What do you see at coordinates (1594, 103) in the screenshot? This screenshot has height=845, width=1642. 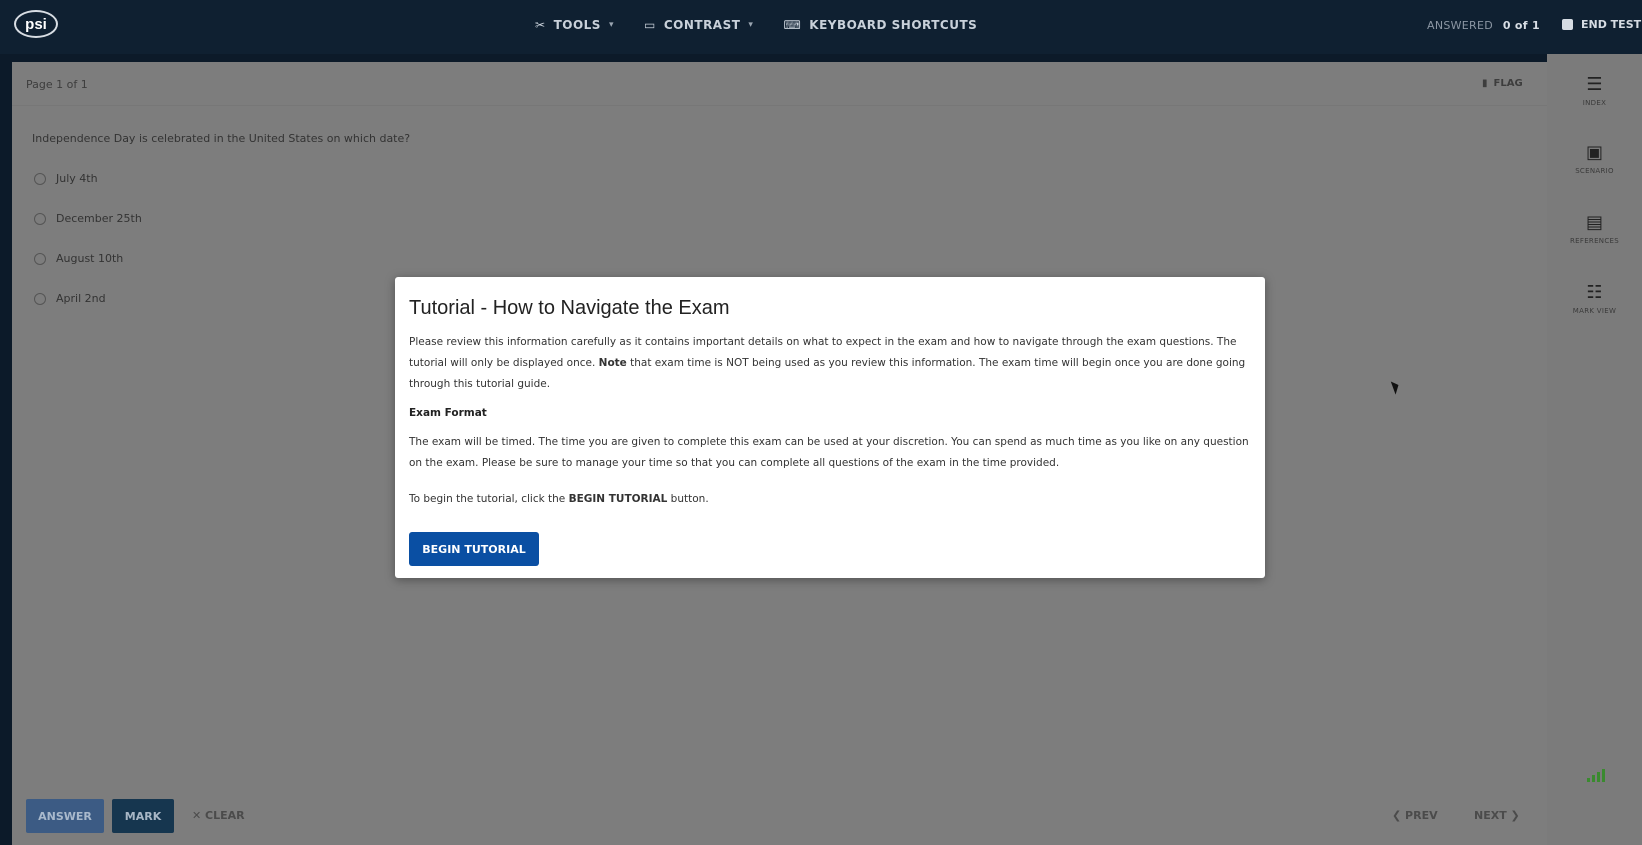 I see `index-label: INDEX` at bounding box center [1594, 103].